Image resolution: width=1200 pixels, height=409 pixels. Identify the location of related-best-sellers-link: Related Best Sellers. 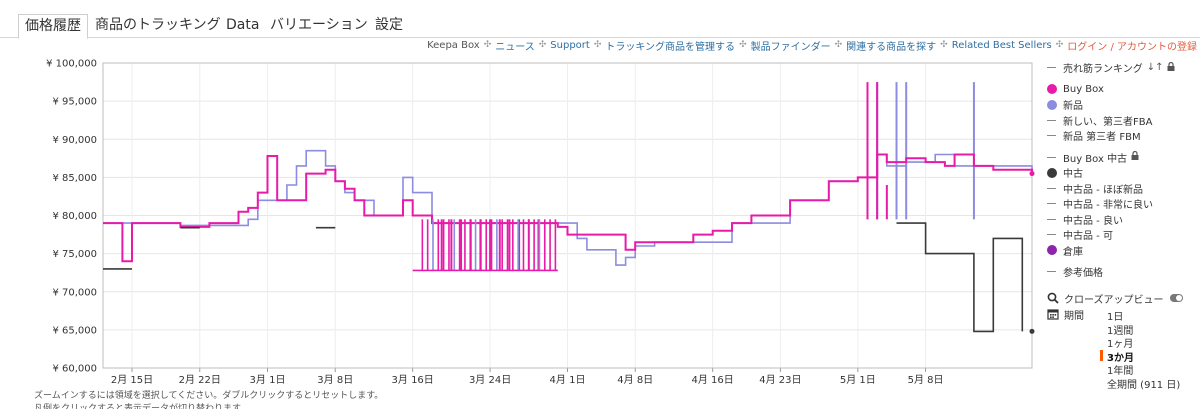
(1002, 45).